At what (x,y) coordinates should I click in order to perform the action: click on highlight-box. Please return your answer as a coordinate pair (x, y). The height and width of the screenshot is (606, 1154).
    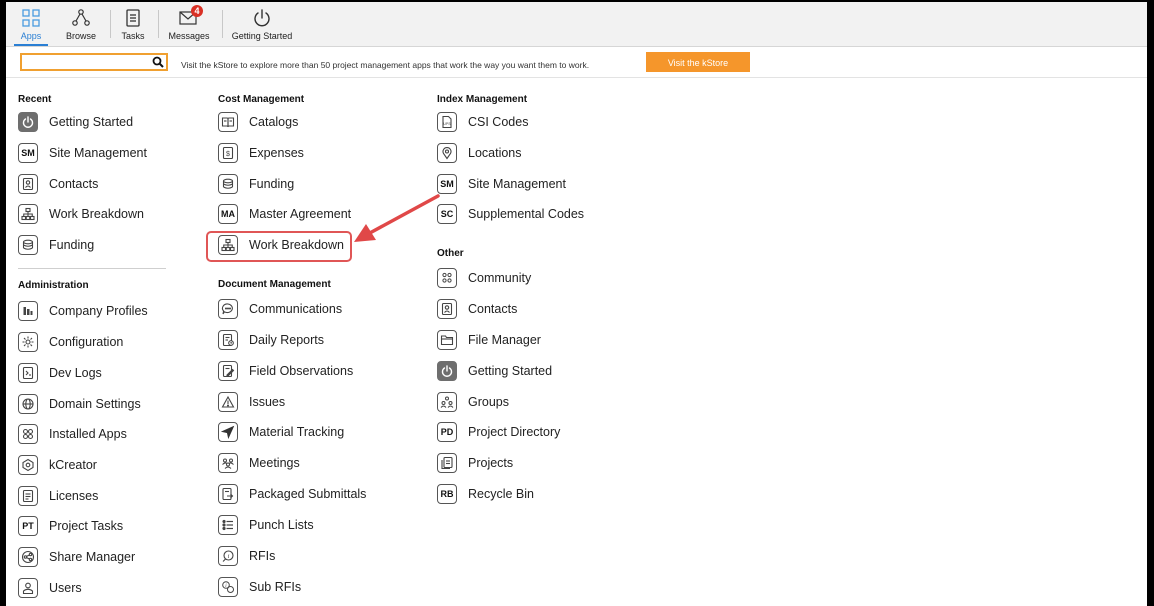
    Looking at the image, I should click on (279, 246).